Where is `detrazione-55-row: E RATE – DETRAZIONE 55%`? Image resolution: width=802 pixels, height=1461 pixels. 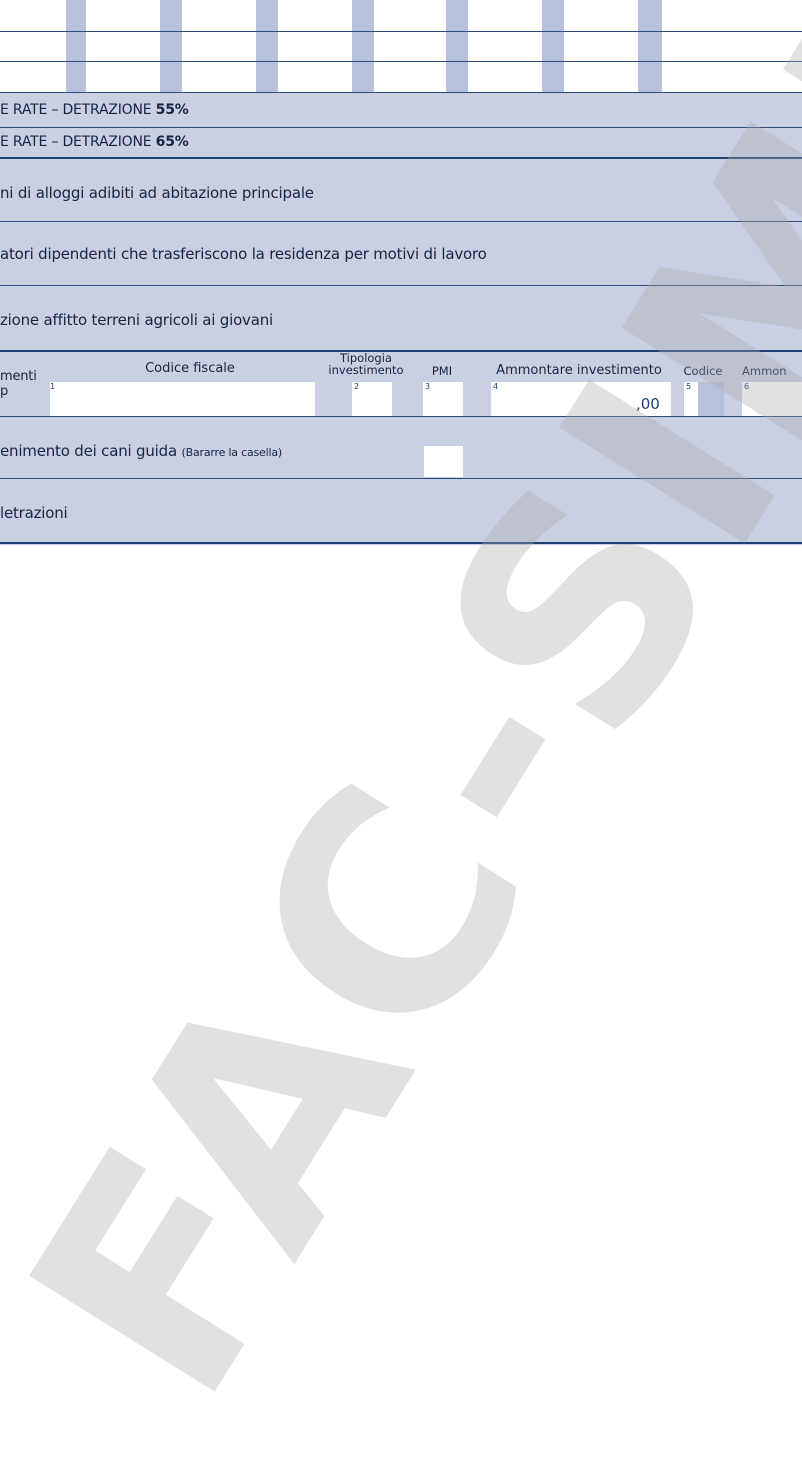 detrazione-55-row: E RATE – DETRAZIONE 55% is located at coordinates (94, 110).